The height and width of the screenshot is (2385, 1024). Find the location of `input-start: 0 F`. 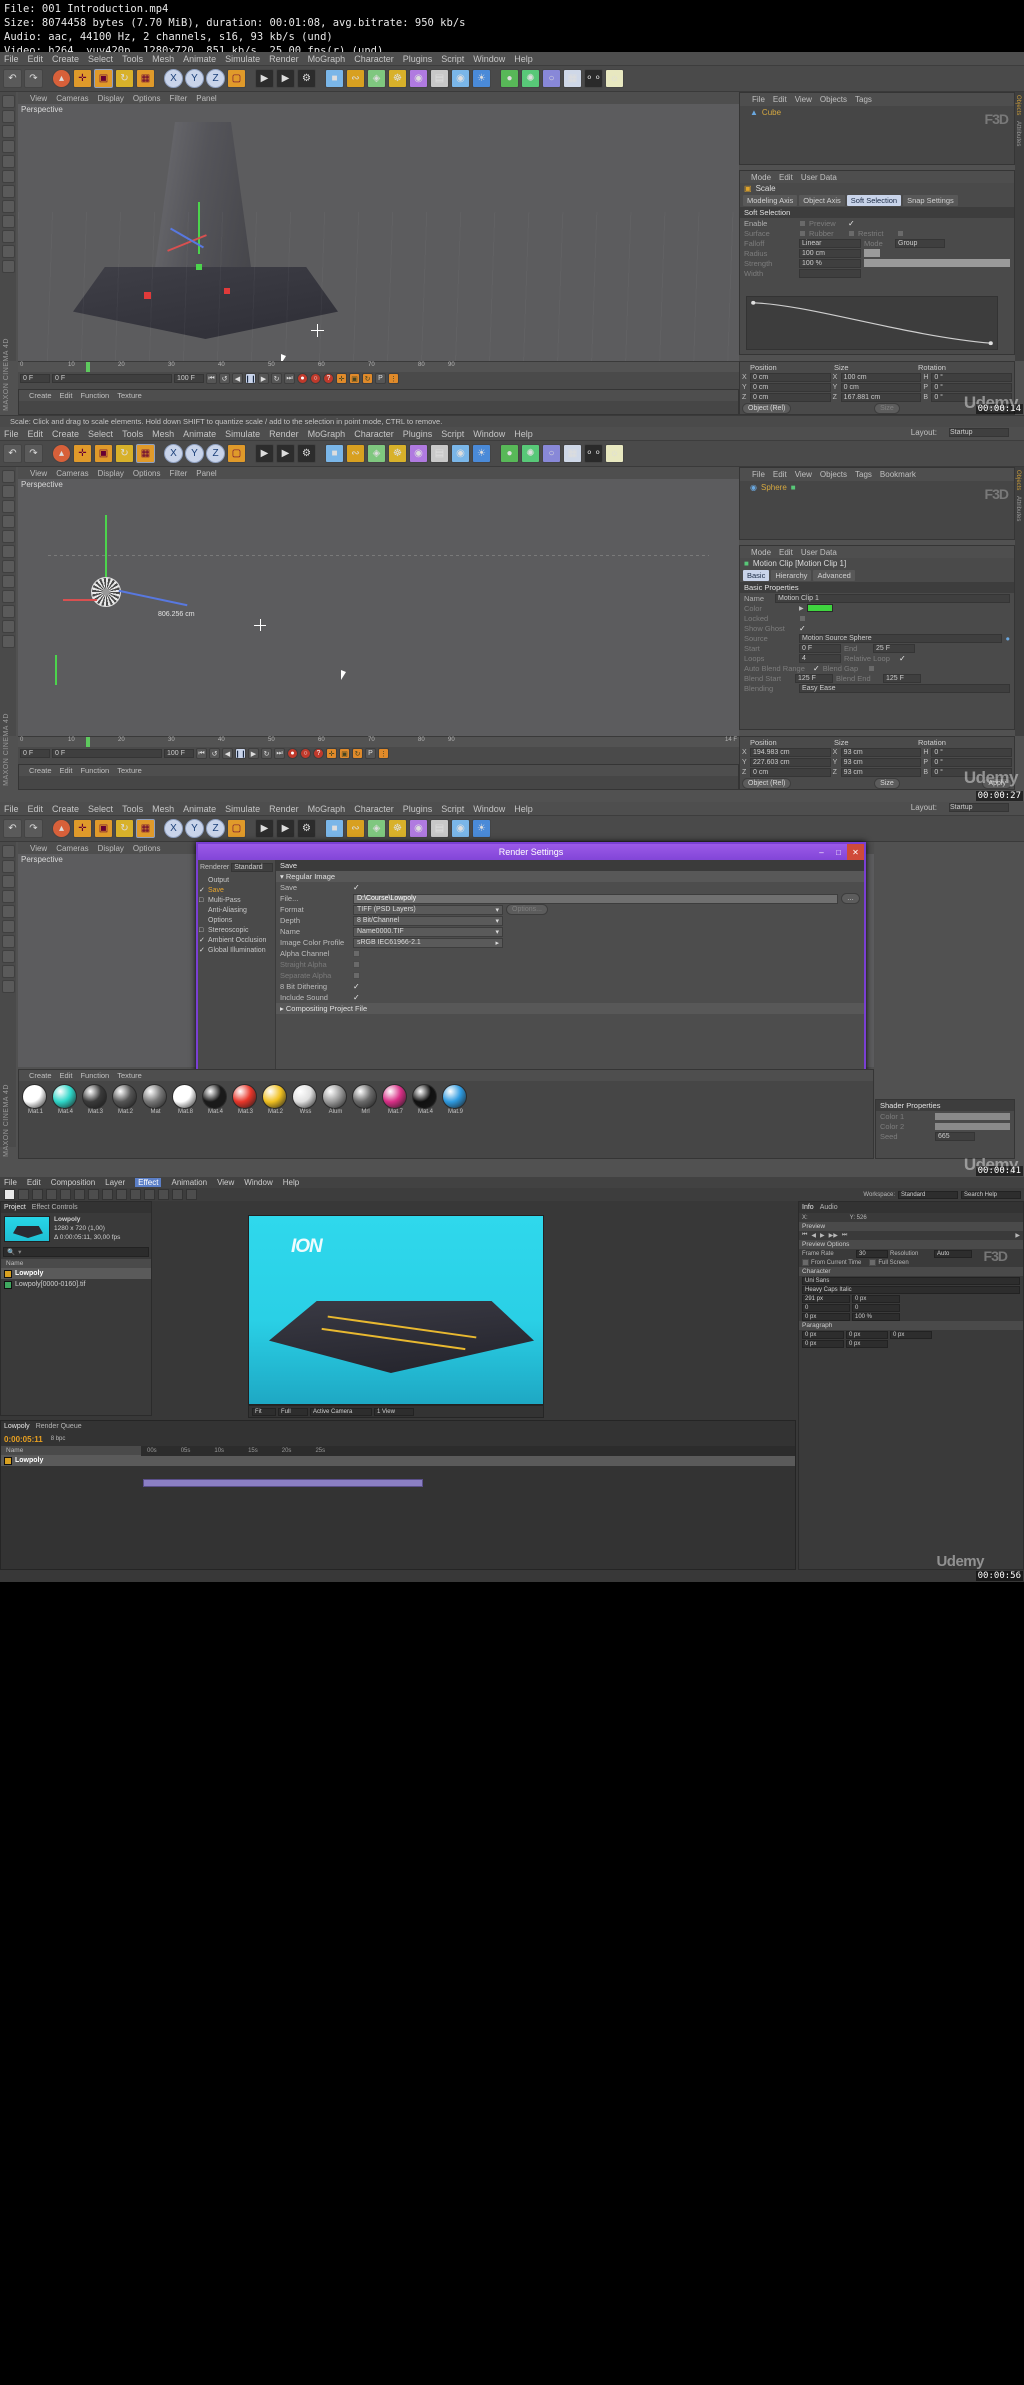

input-start: 0 F is located at coordinates (820, 648).